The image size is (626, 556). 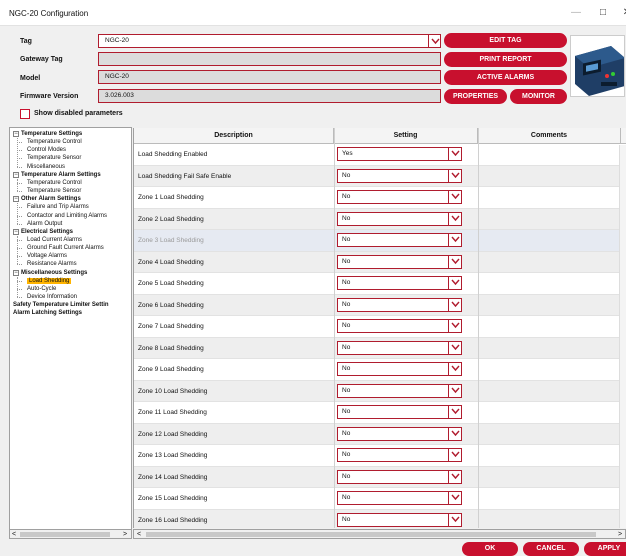 I want to click on tree-group: − Miscellaneous Settings, so click(x=50, y=273).